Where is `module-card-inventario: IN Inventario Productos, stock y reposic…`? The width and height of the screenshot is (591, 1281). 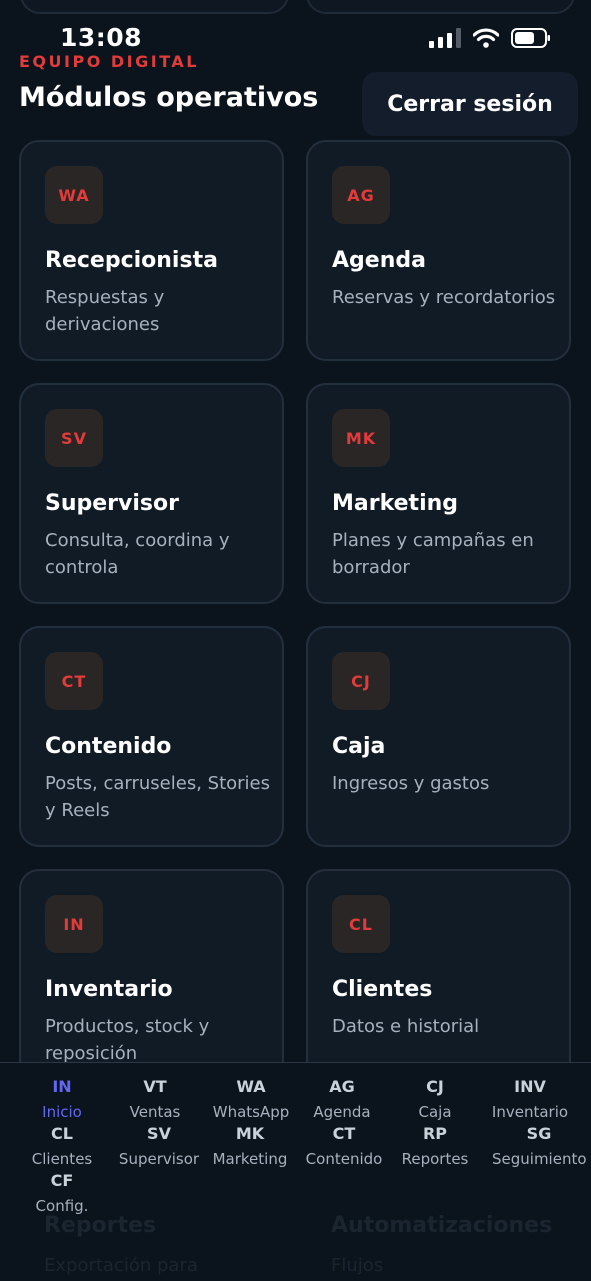
module-card-inventario: IN Inventario Productos, stock y reposic… is located at coordinates (151, 979).